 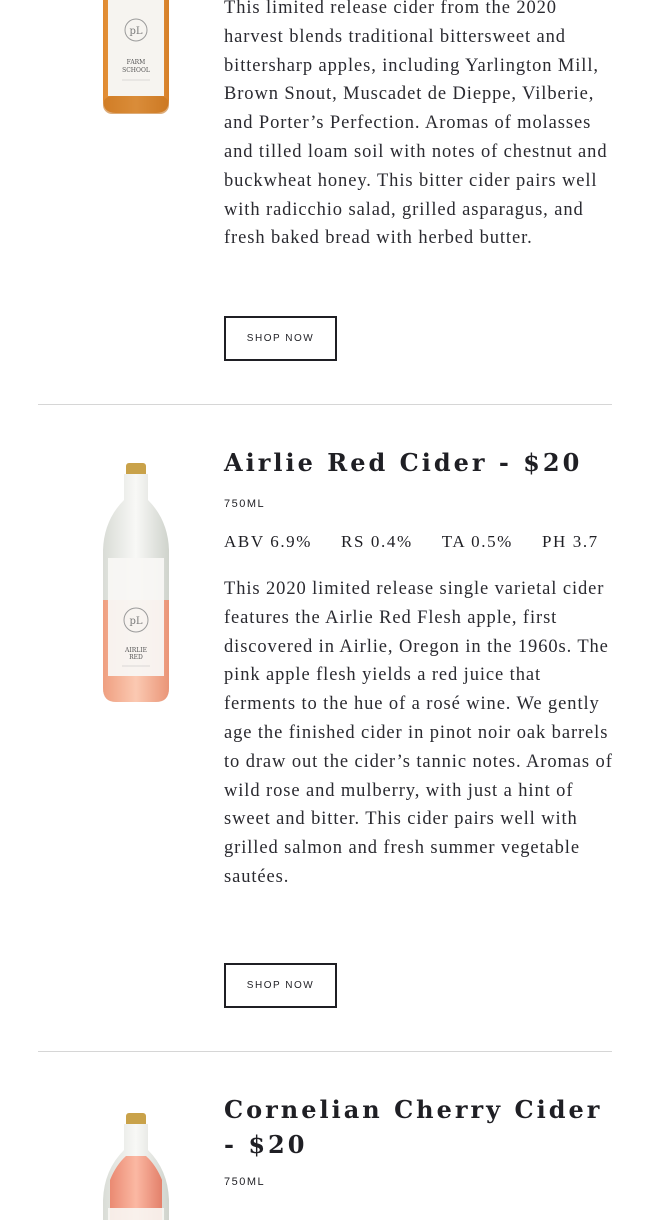 I want to click on bottle-label-line2: SCHOOL, so click(x=136, y=70).